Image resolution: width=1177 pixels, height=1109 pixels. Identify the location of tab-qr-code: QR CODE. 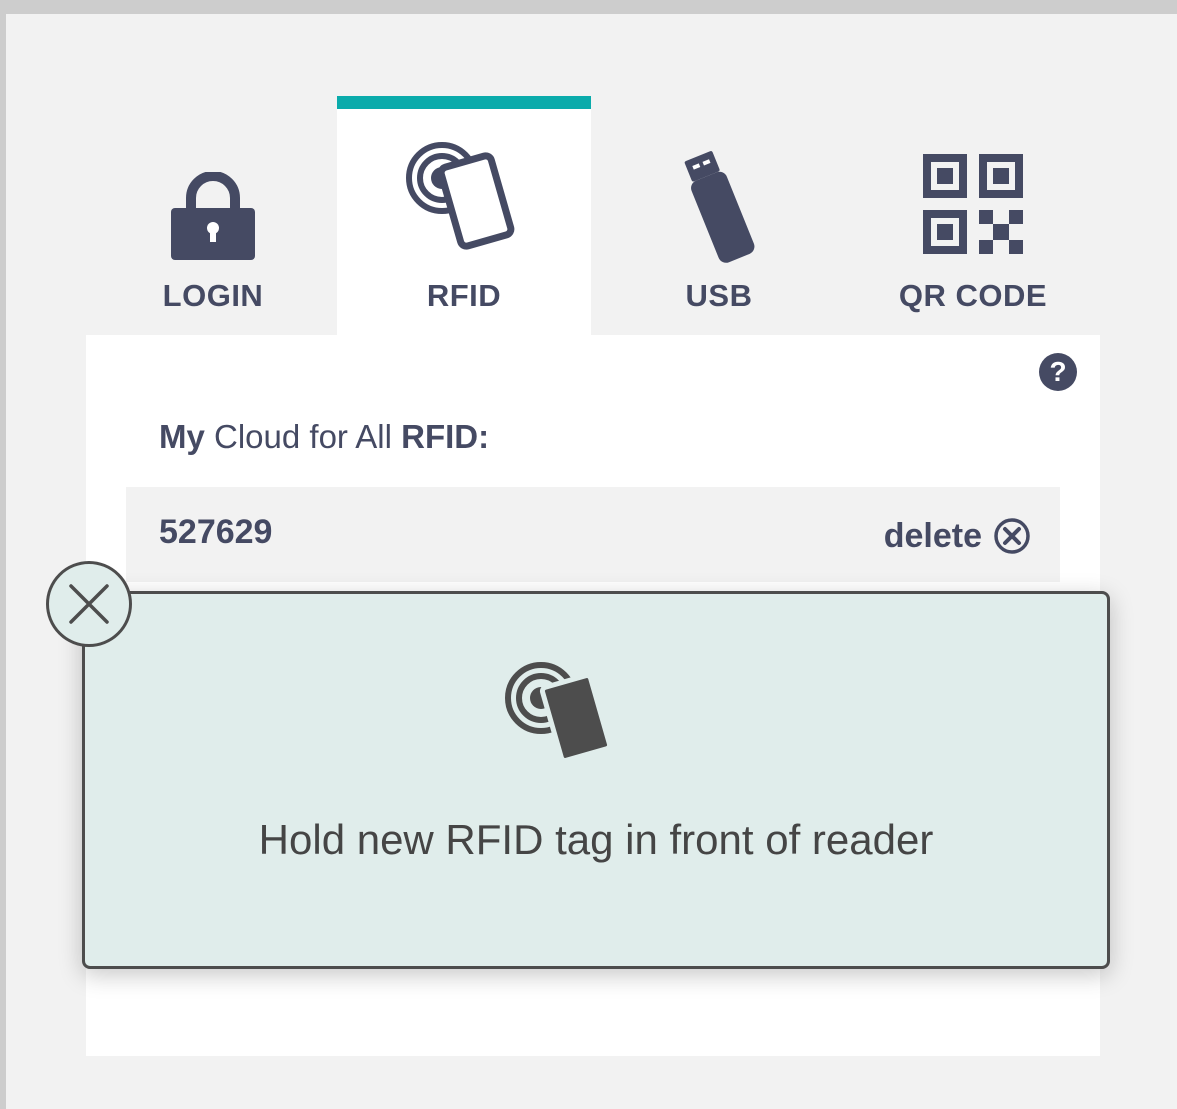
(973, 216).